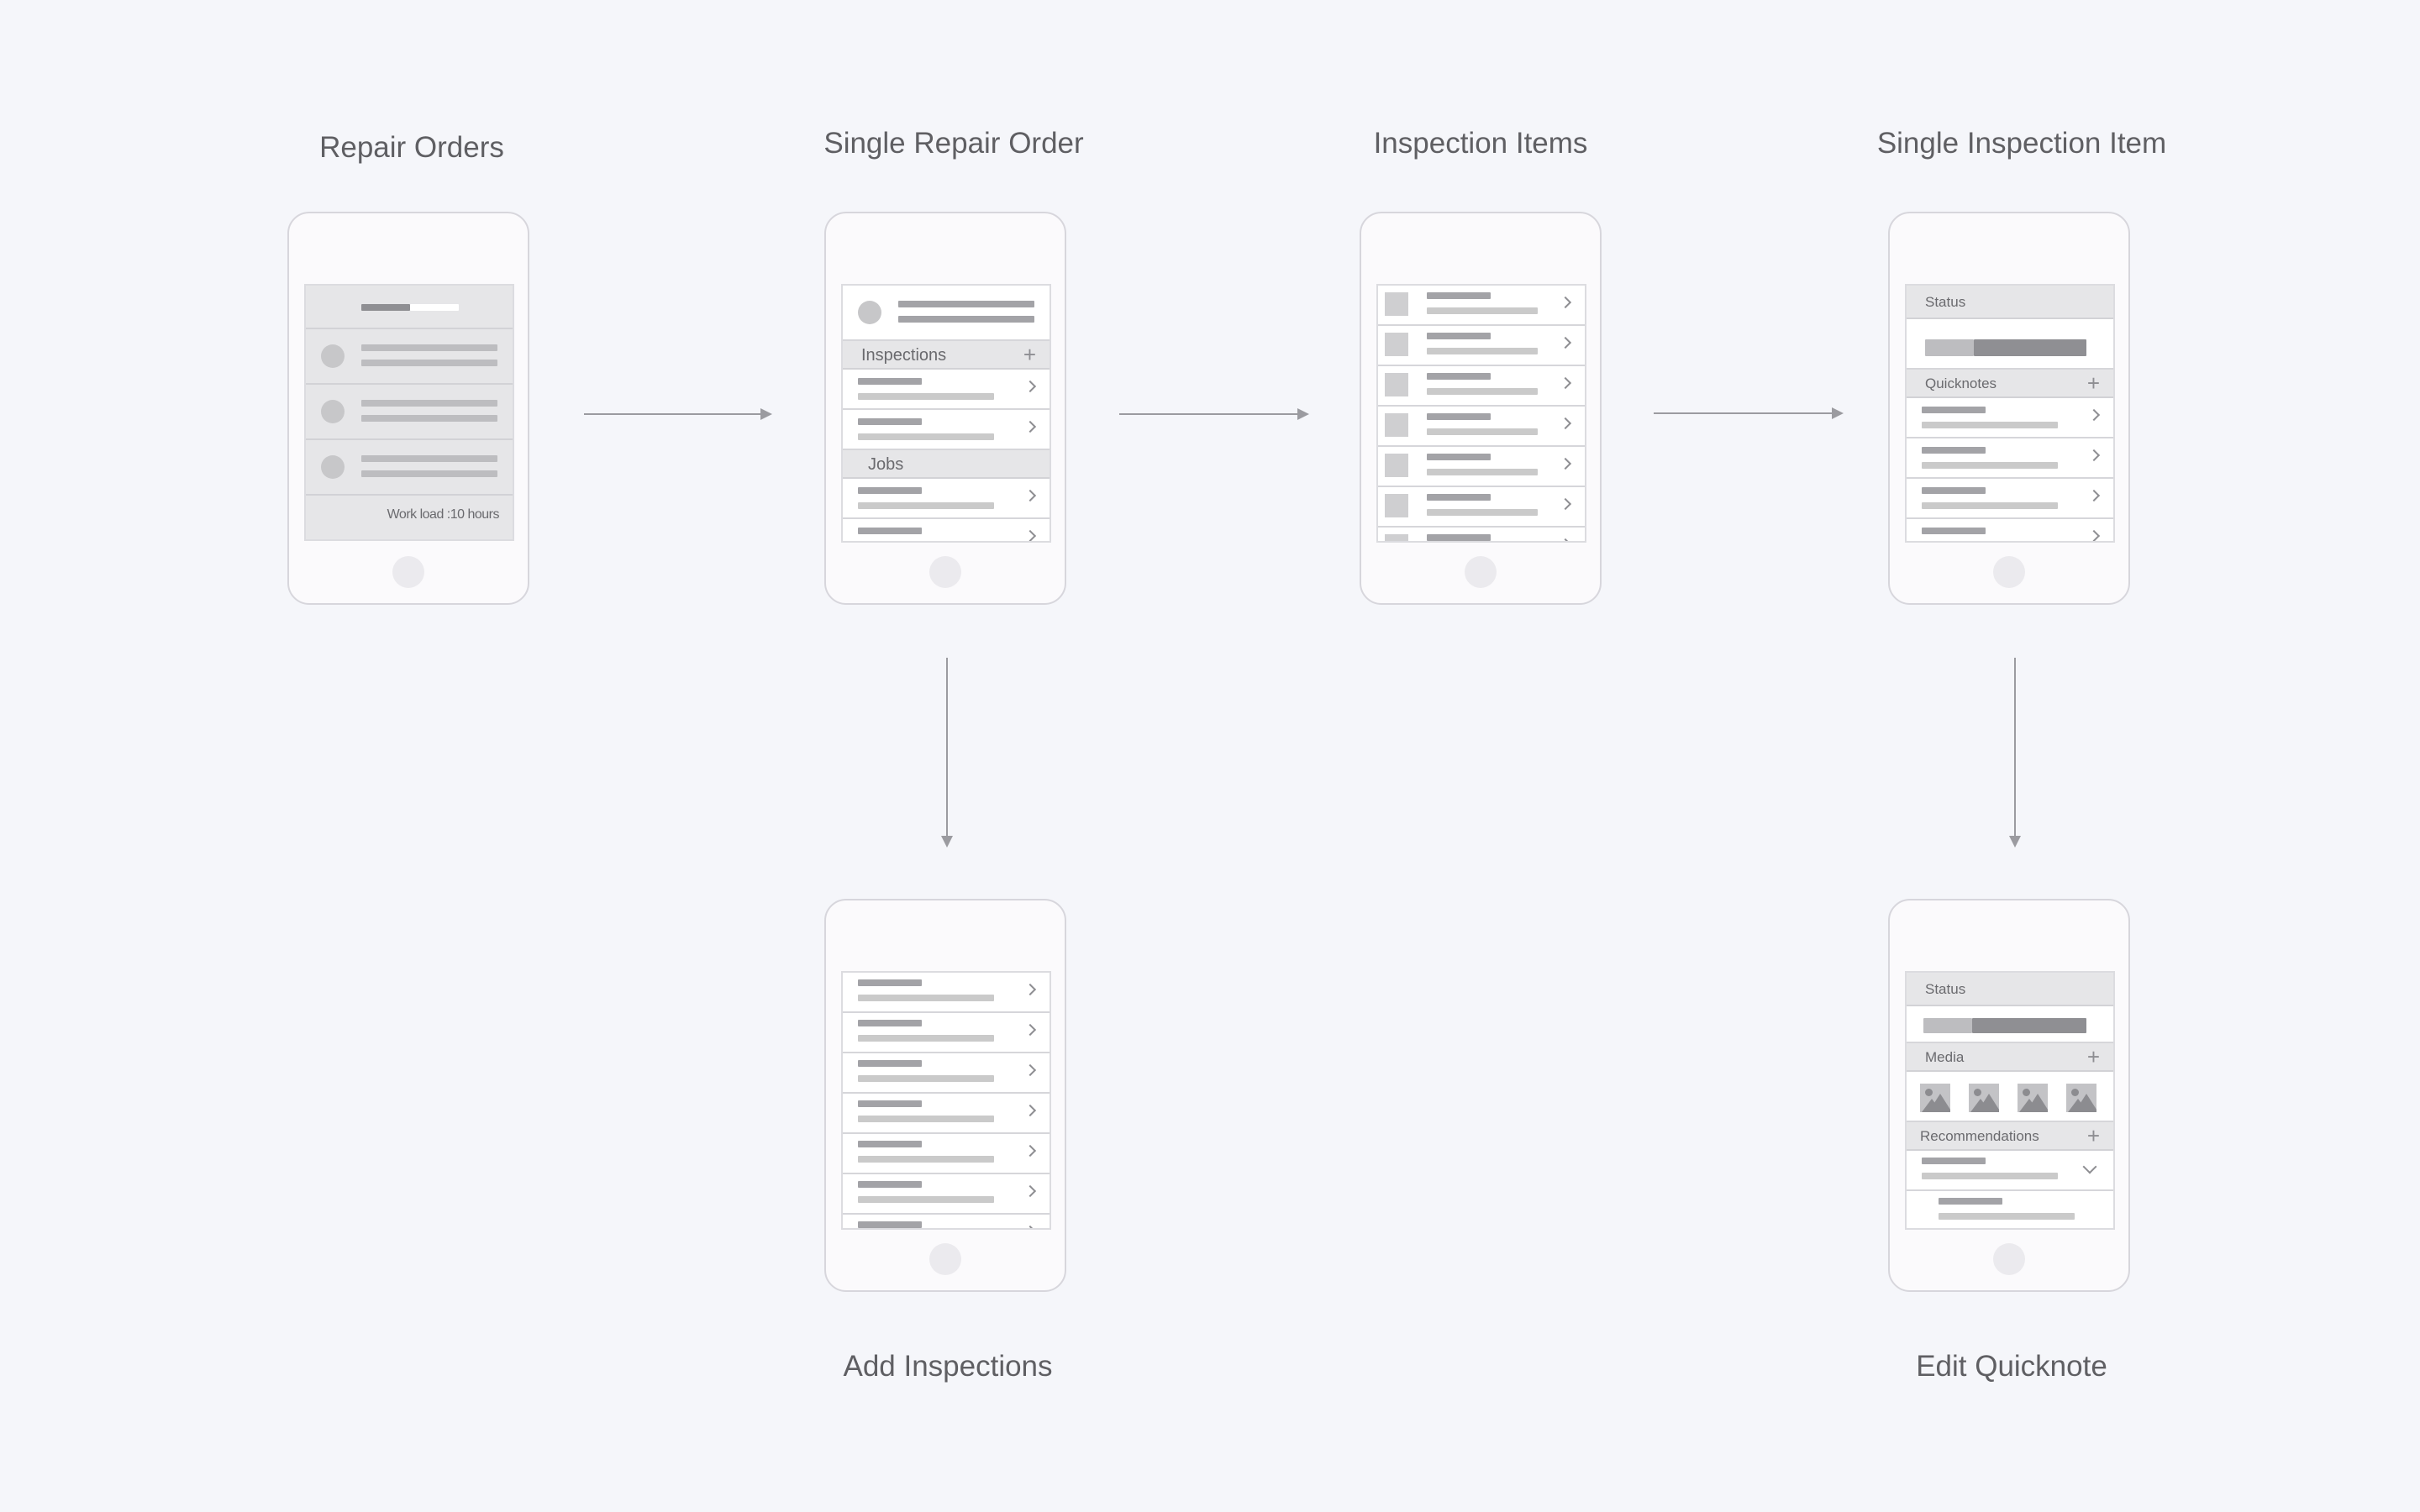 Image resolution: width=2420 pixels, height=1512 pixels. Describe the element at coordinates (2010, 384) in the screenshot. I see `section-quicknotes: Quicknotes +` at that location.